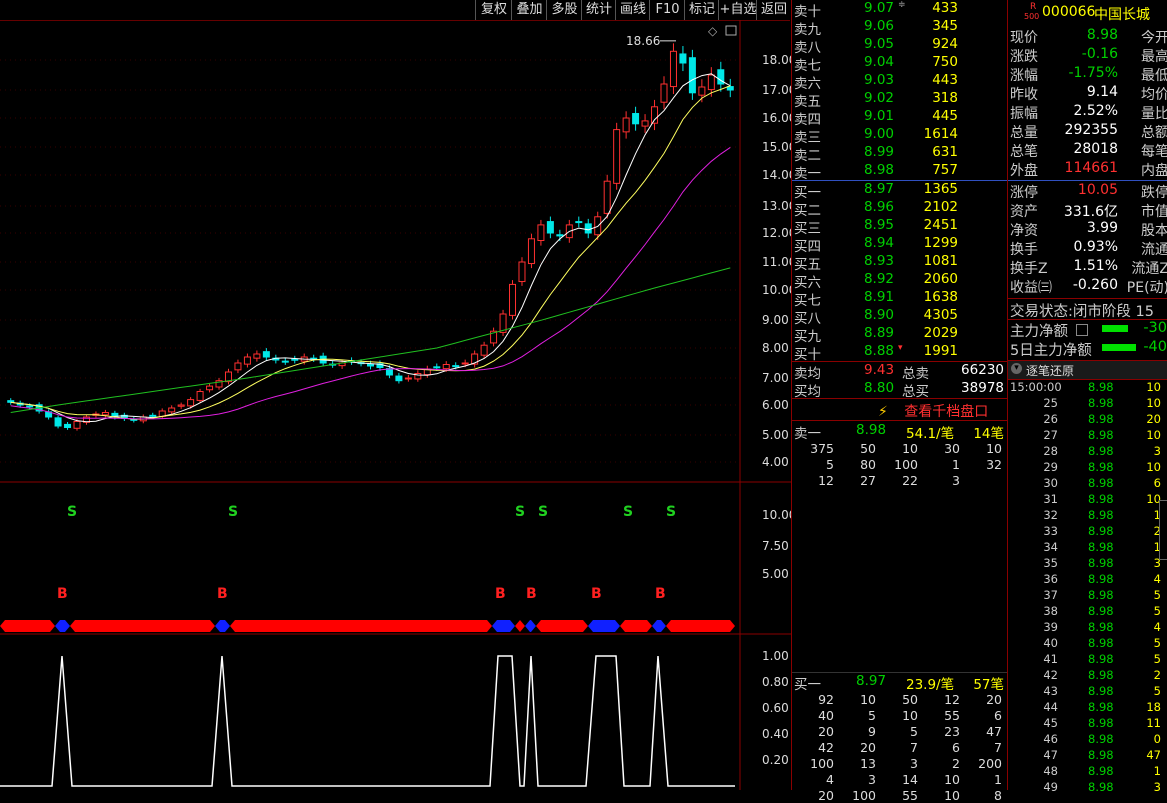 Image resolution: width=1167 pixels, height=803 pixels. I want to click on quote-value: 0.93%, so click(1095, 247).